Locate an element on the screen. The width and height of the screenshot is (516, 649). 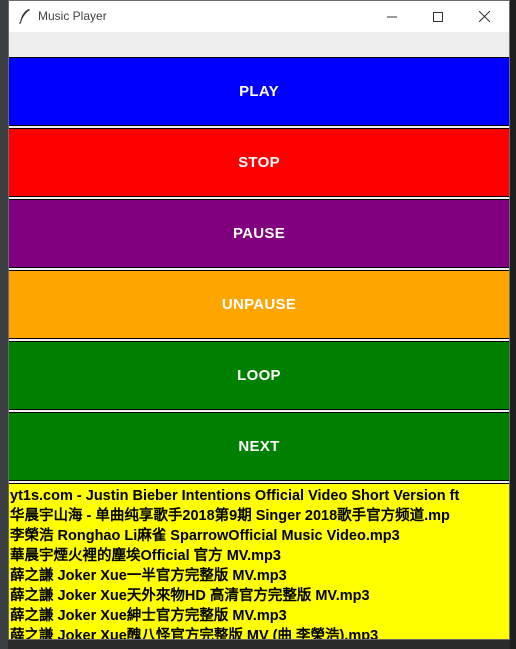
unpause-button: UNPAUSE is located at coordinates (259, 304).